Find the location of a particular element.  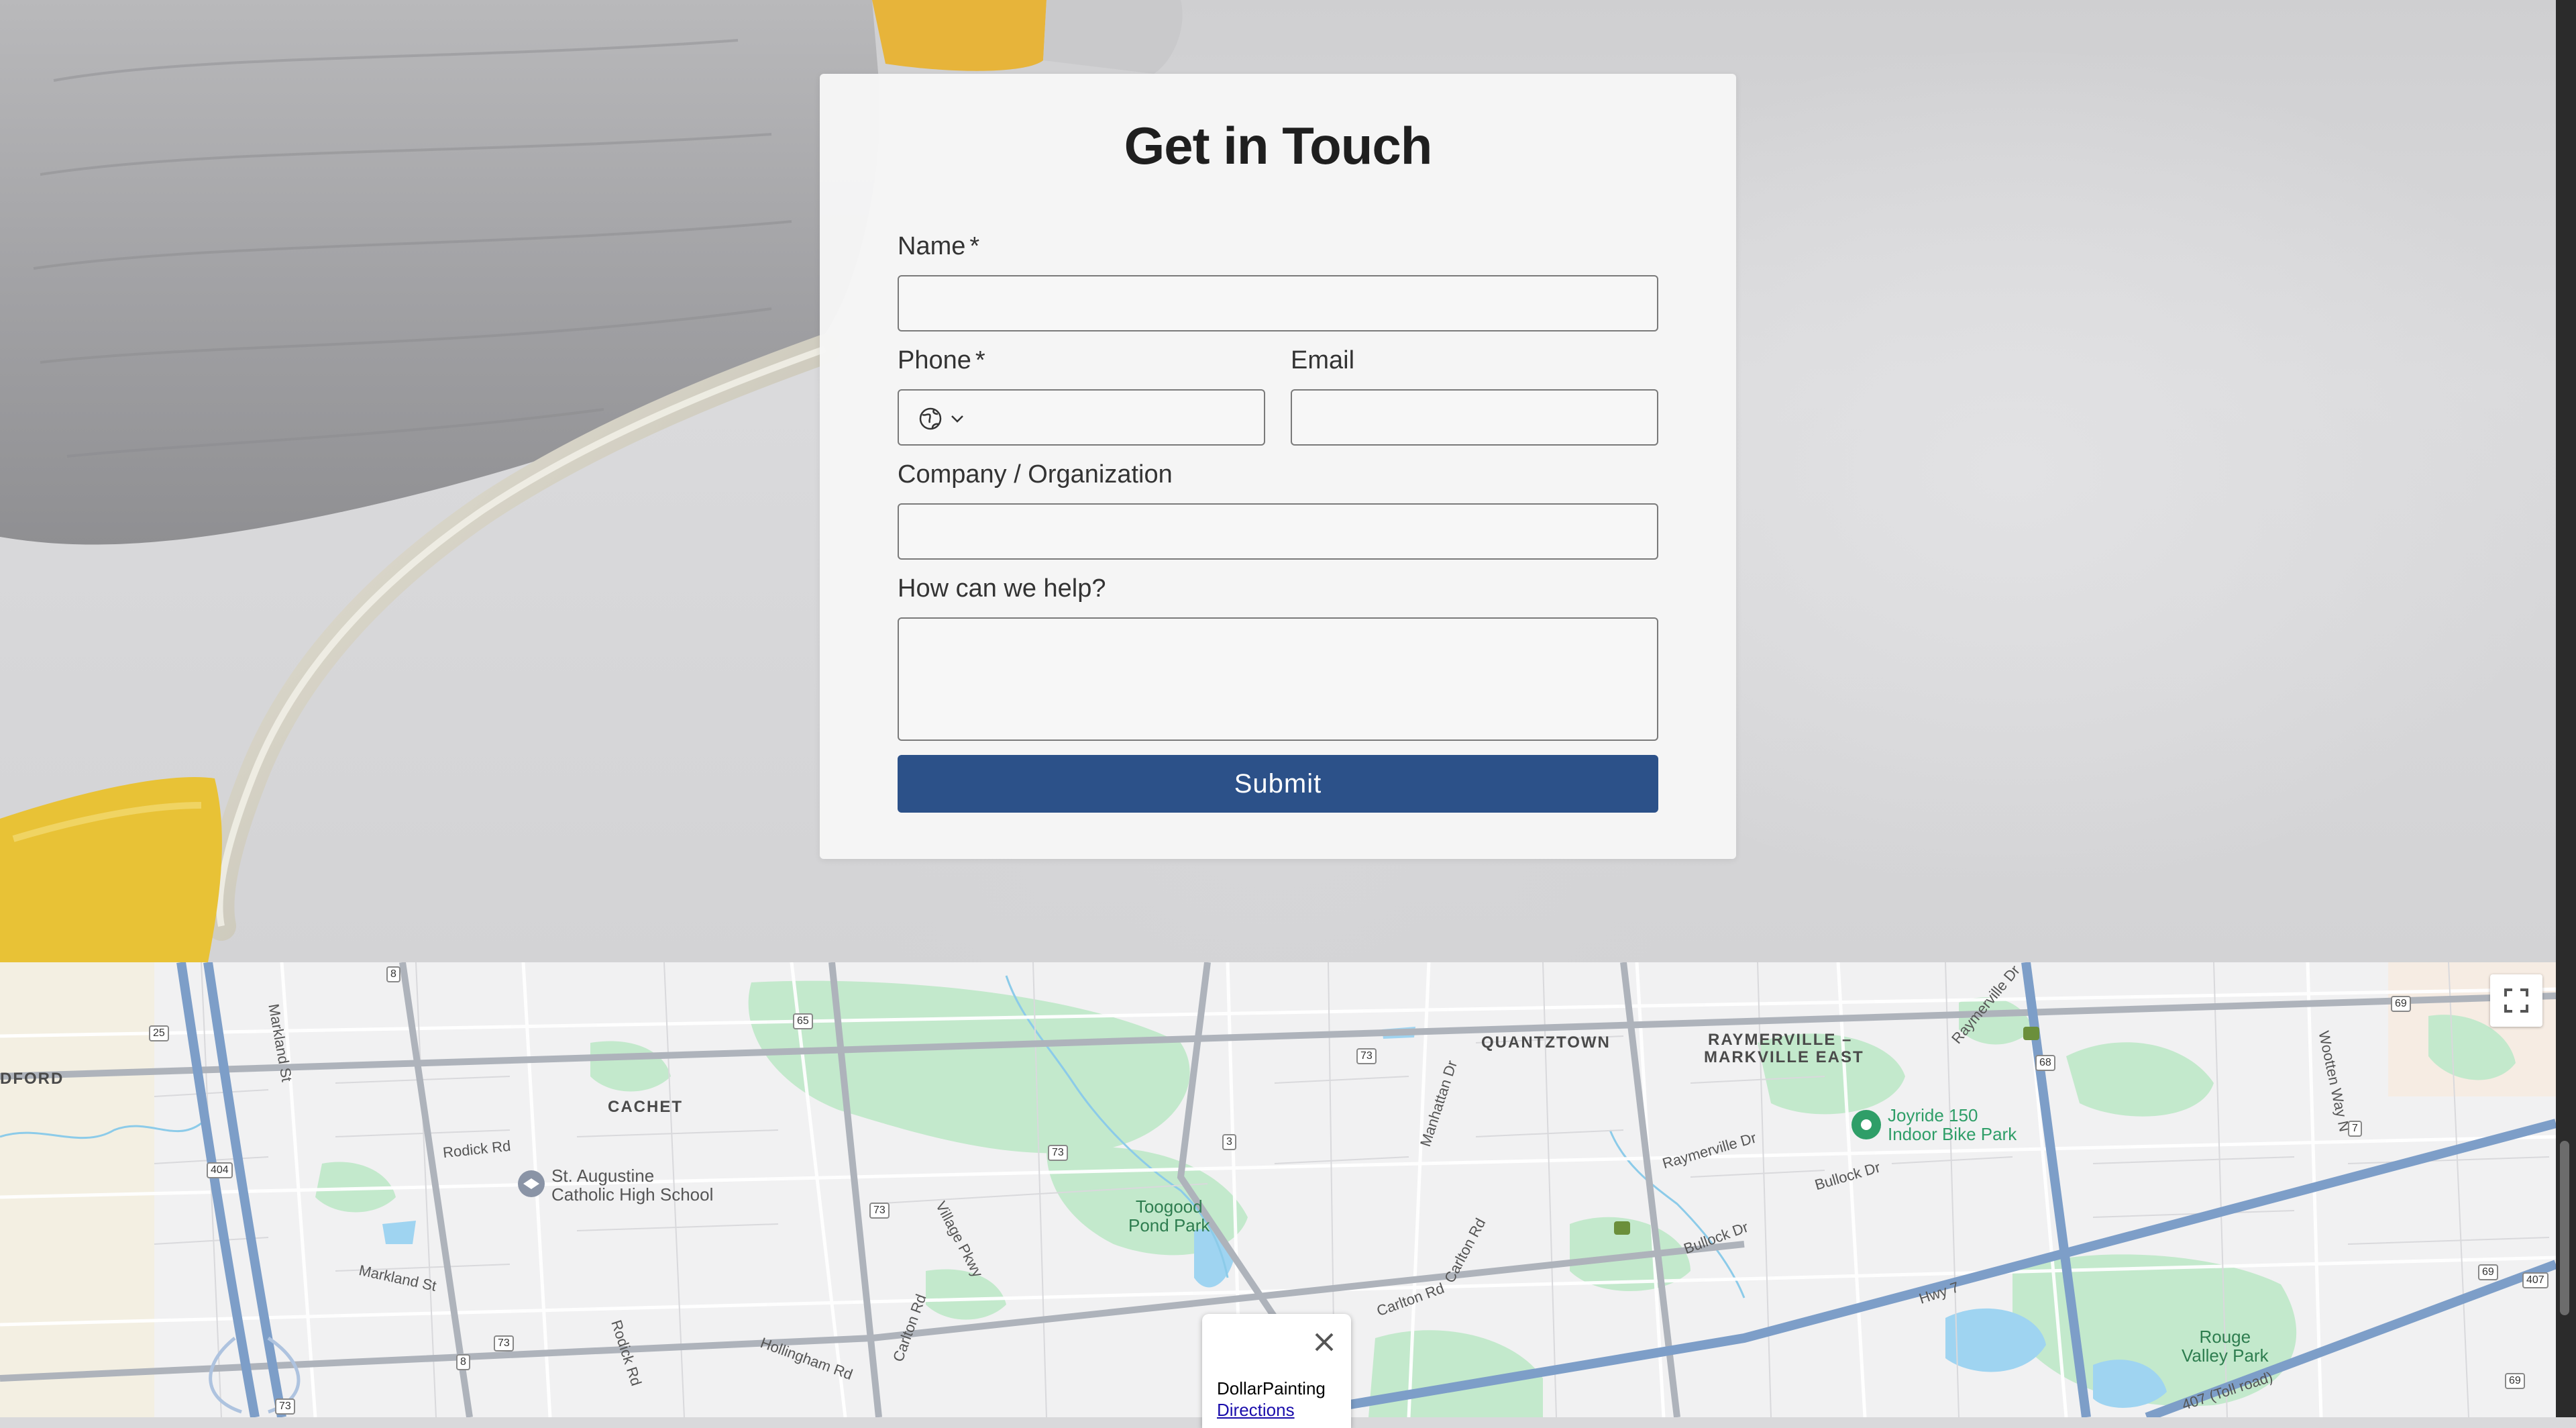

map-poi-line: Pond Park is located at coordinates (1169, 1225).